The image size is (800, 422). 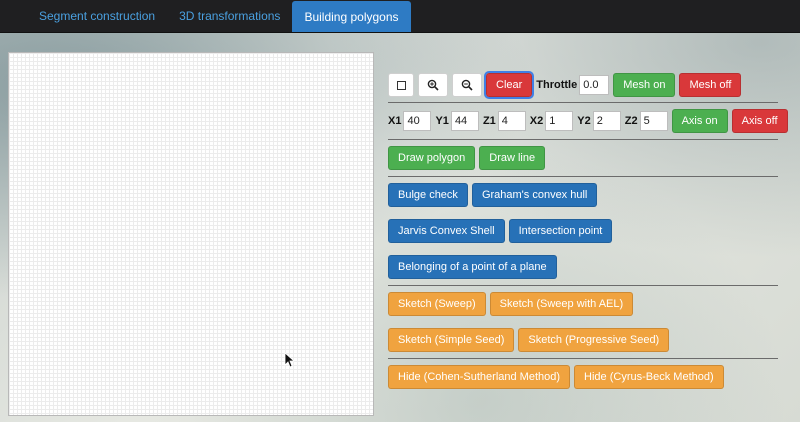 What do you see at coordinates (351, 16) in the screenshot?
I see `tab-building-polygons: Building polygons` at bounding box center [351, 16].